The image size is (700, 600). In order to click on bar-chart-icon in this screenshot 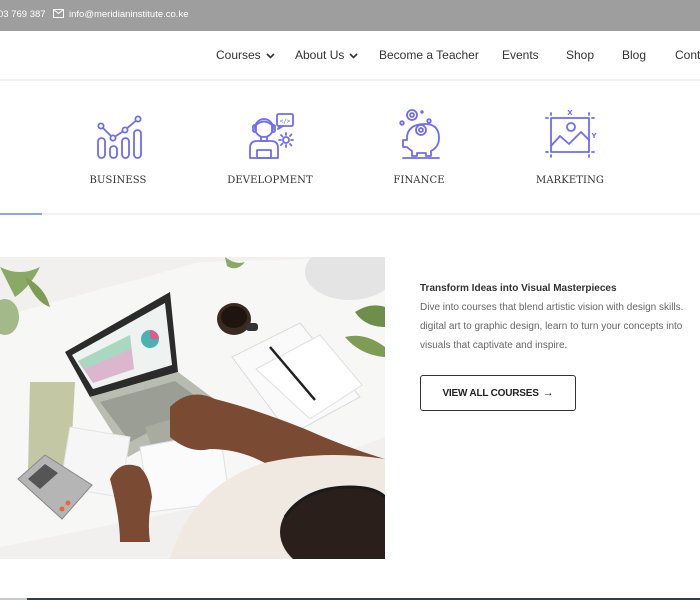, I will do `click(119, 137)`.